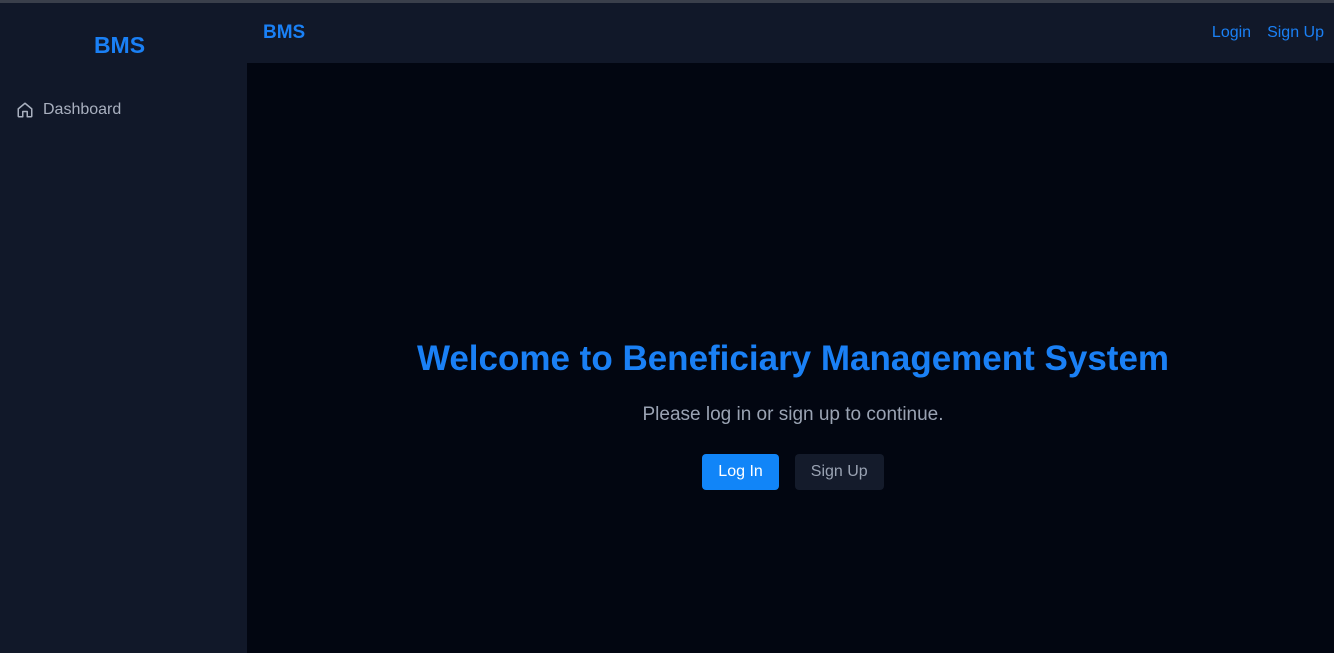  Describe the element at coordinates (790, 472) in the screenshot. I see `hero-actions: Log In Sign Up` at that location.